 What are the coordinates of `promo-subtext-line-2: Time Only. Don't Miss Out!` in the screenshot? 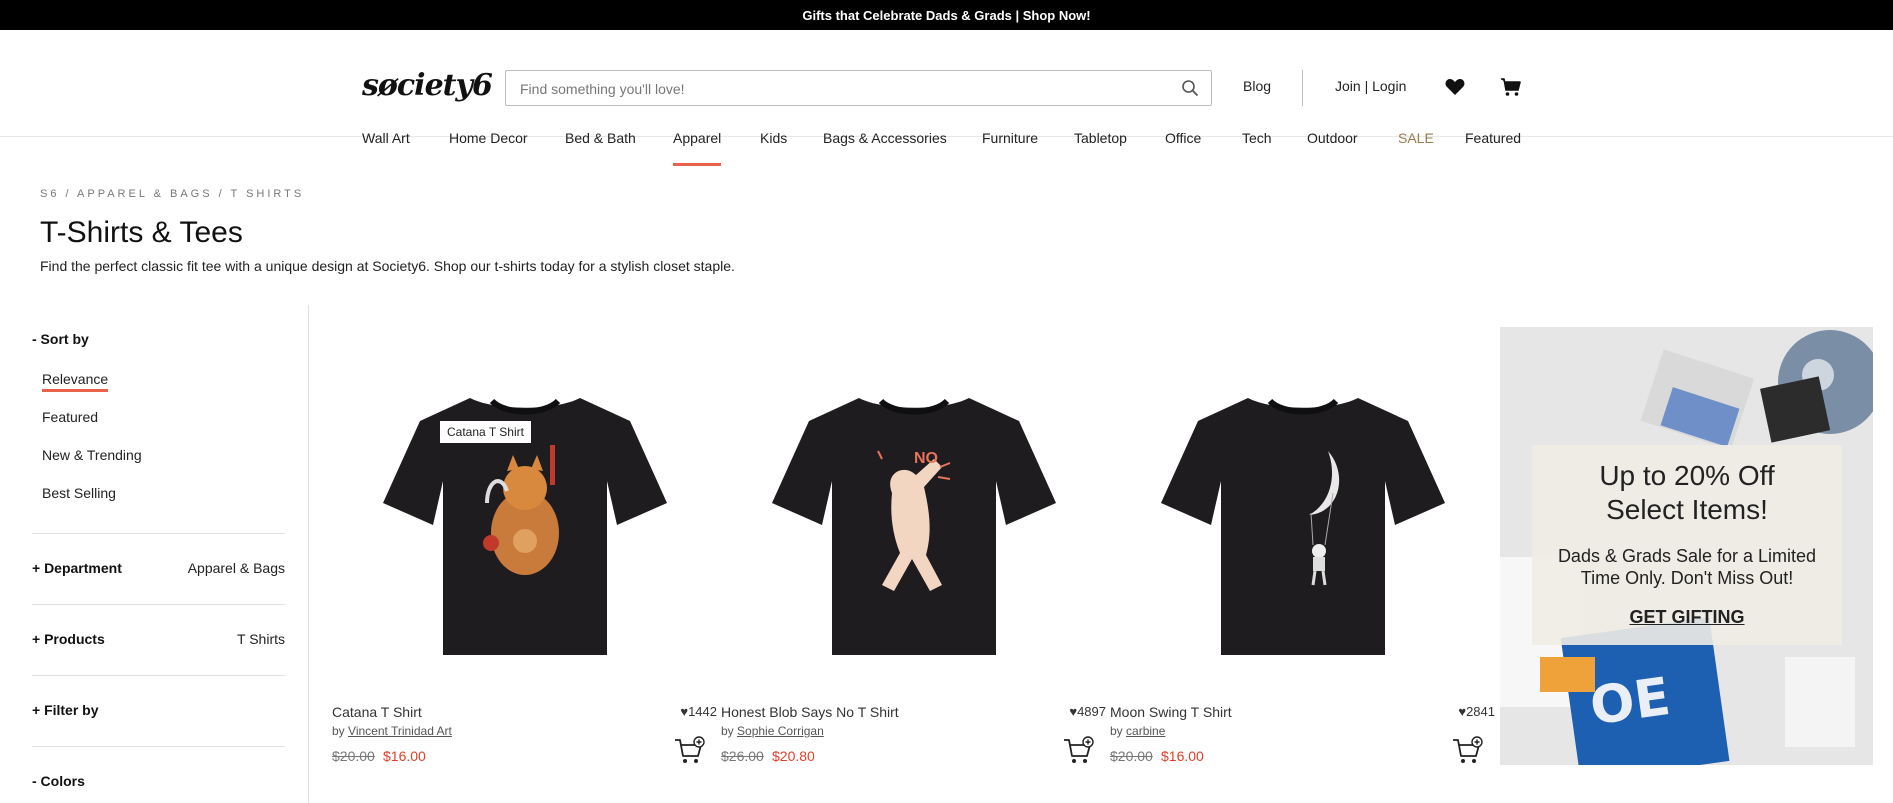 It's located at (1687, 578).